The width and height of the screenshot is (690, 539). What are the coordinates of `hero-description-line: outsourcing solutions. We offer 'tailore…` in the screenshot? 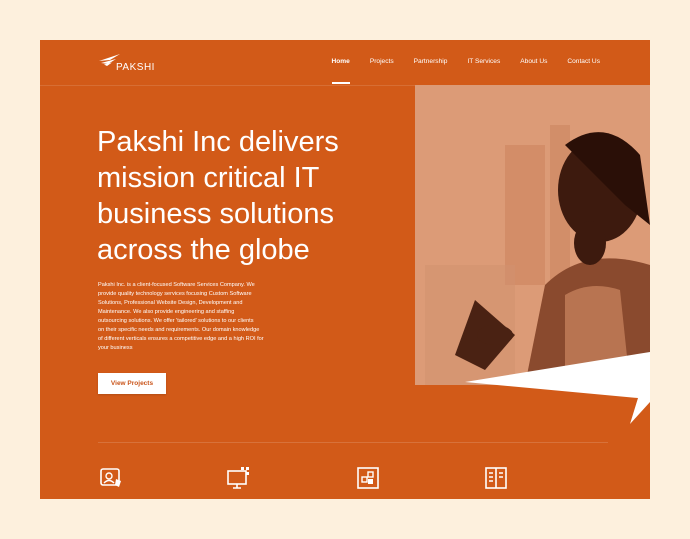 It's located at (176, 321).